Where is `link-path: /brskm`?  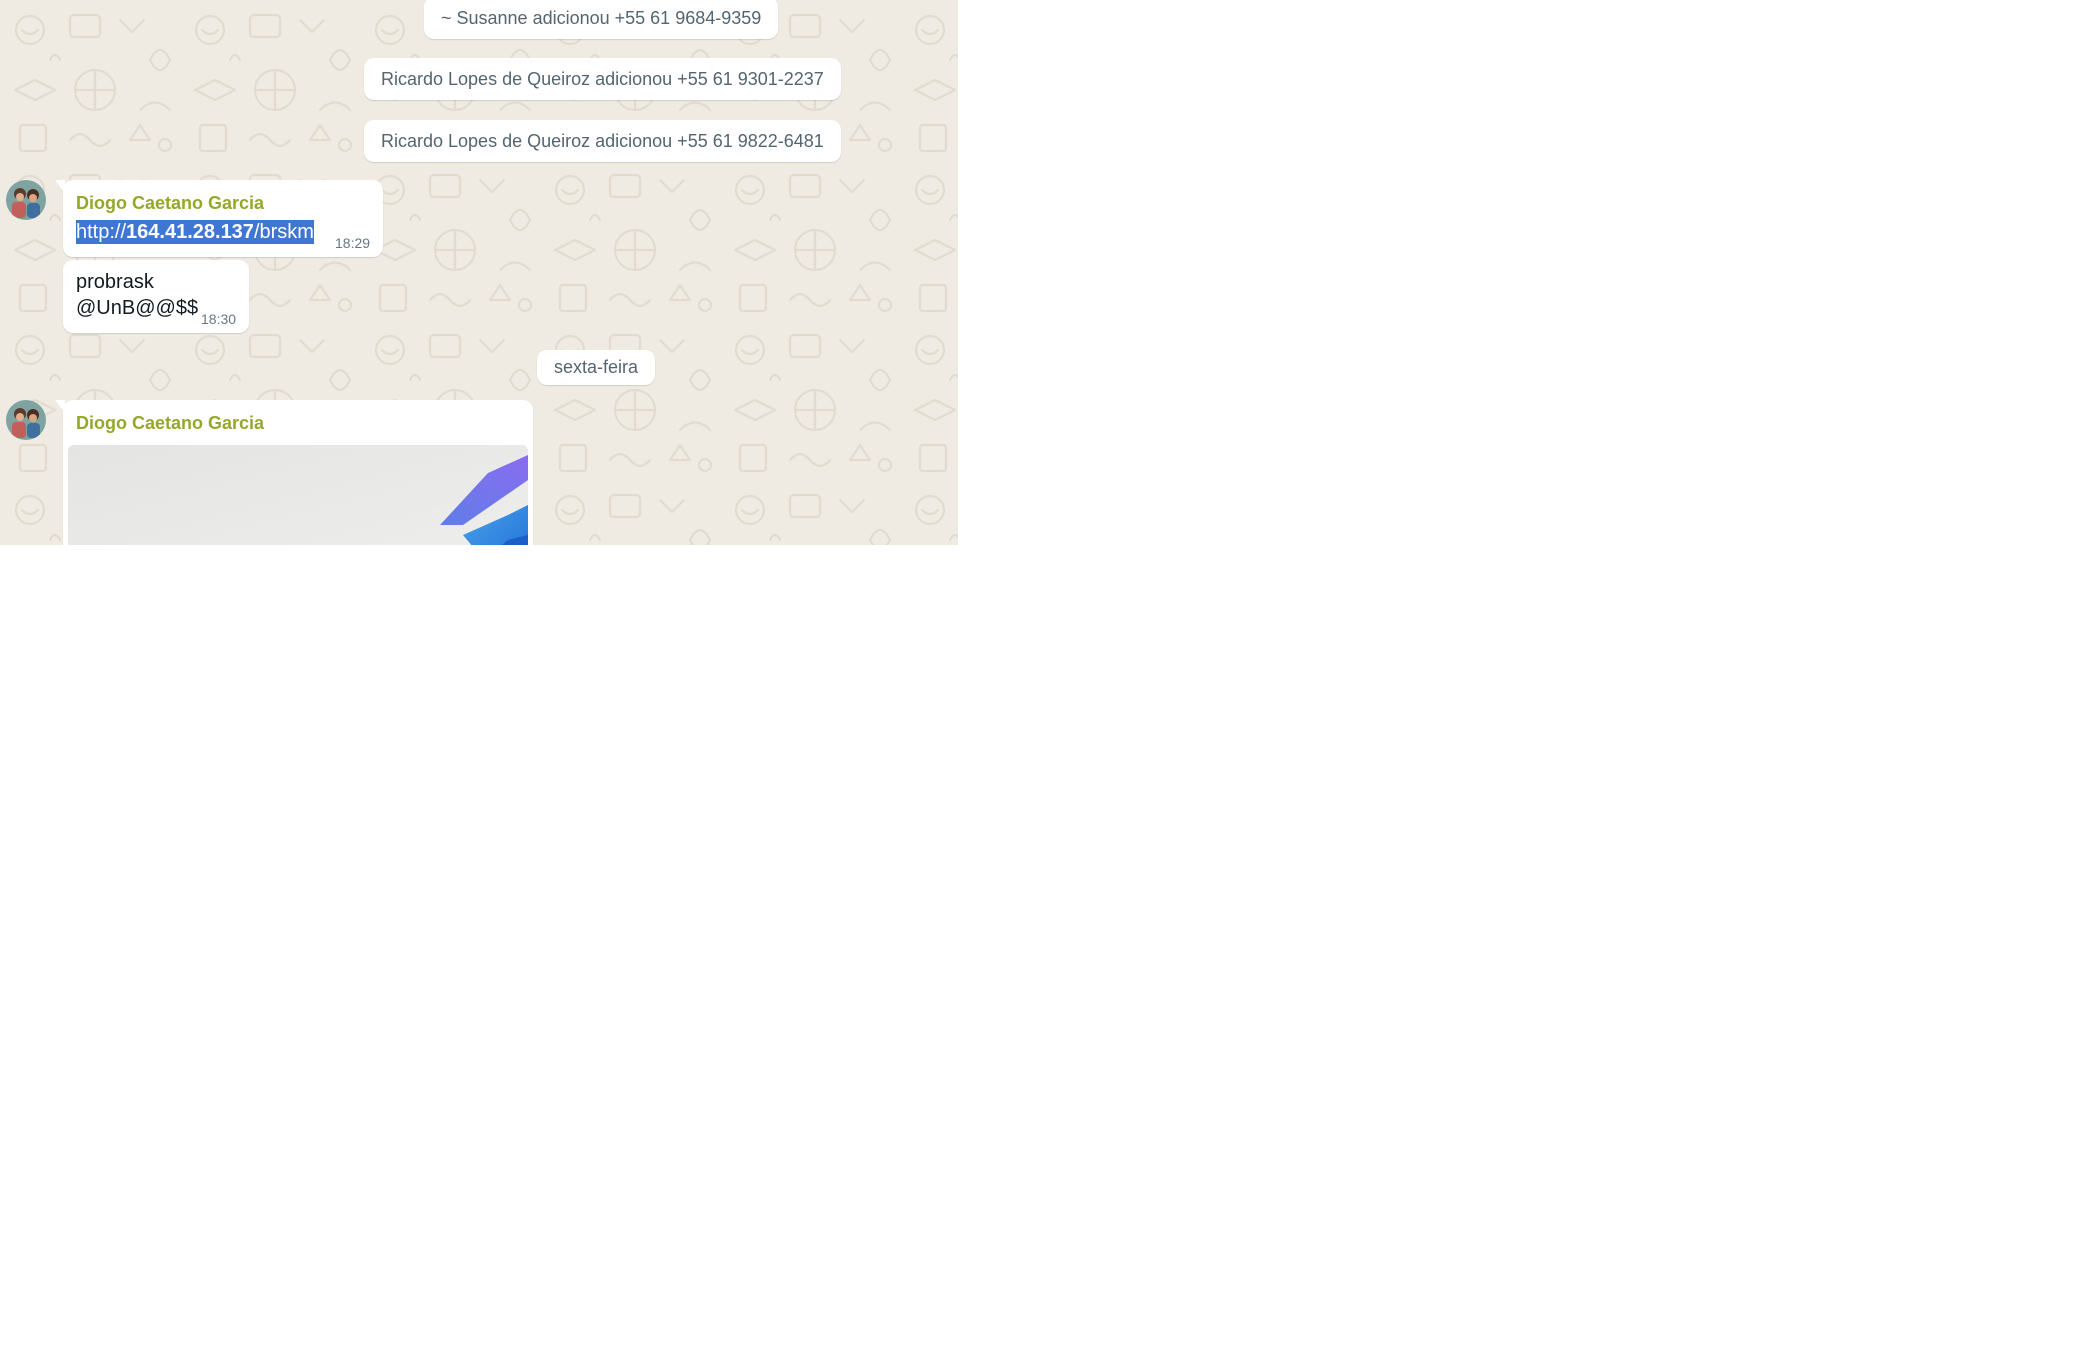 link-path: /brskm is located at coordinates (283, 232).